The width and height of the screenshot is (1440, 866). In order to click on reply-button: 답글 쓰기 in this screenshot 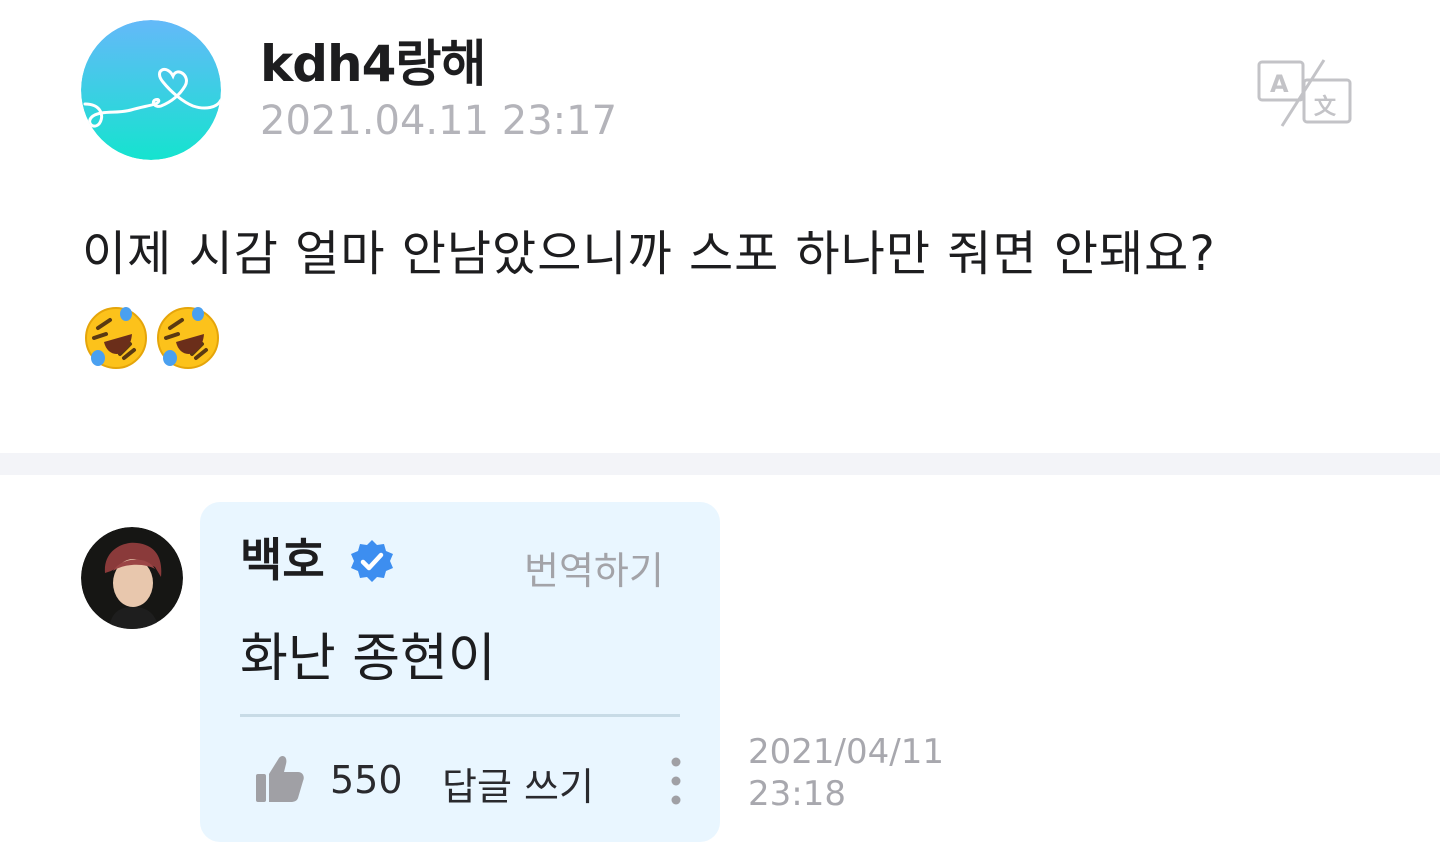, I will do `click(518, 783)`.